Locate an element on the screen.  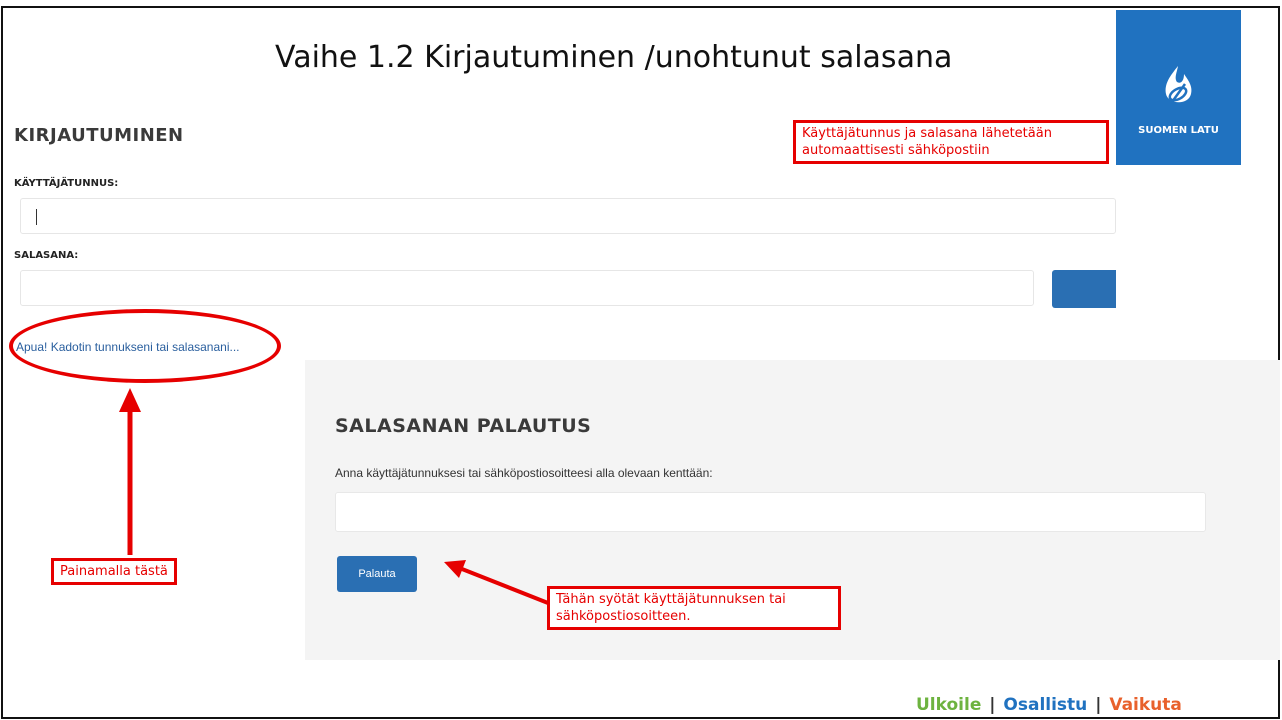
slogan-ulkoile: Ulkoile is located at coordinates (949, 705).